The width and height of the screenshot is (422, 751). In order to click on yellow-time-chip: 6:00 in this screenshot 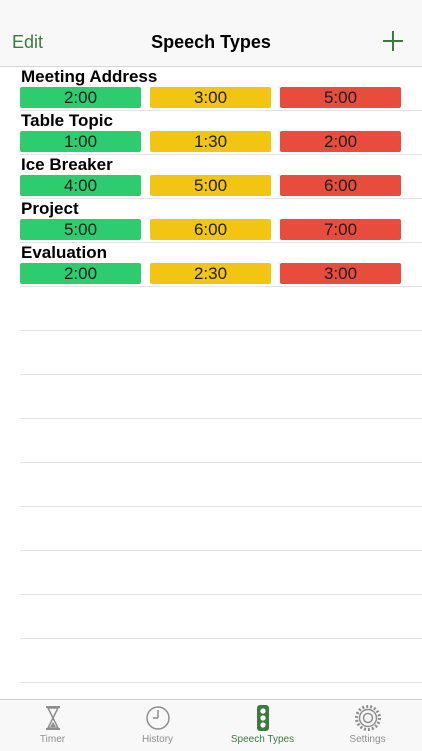, I will do `click(210, 229)`.